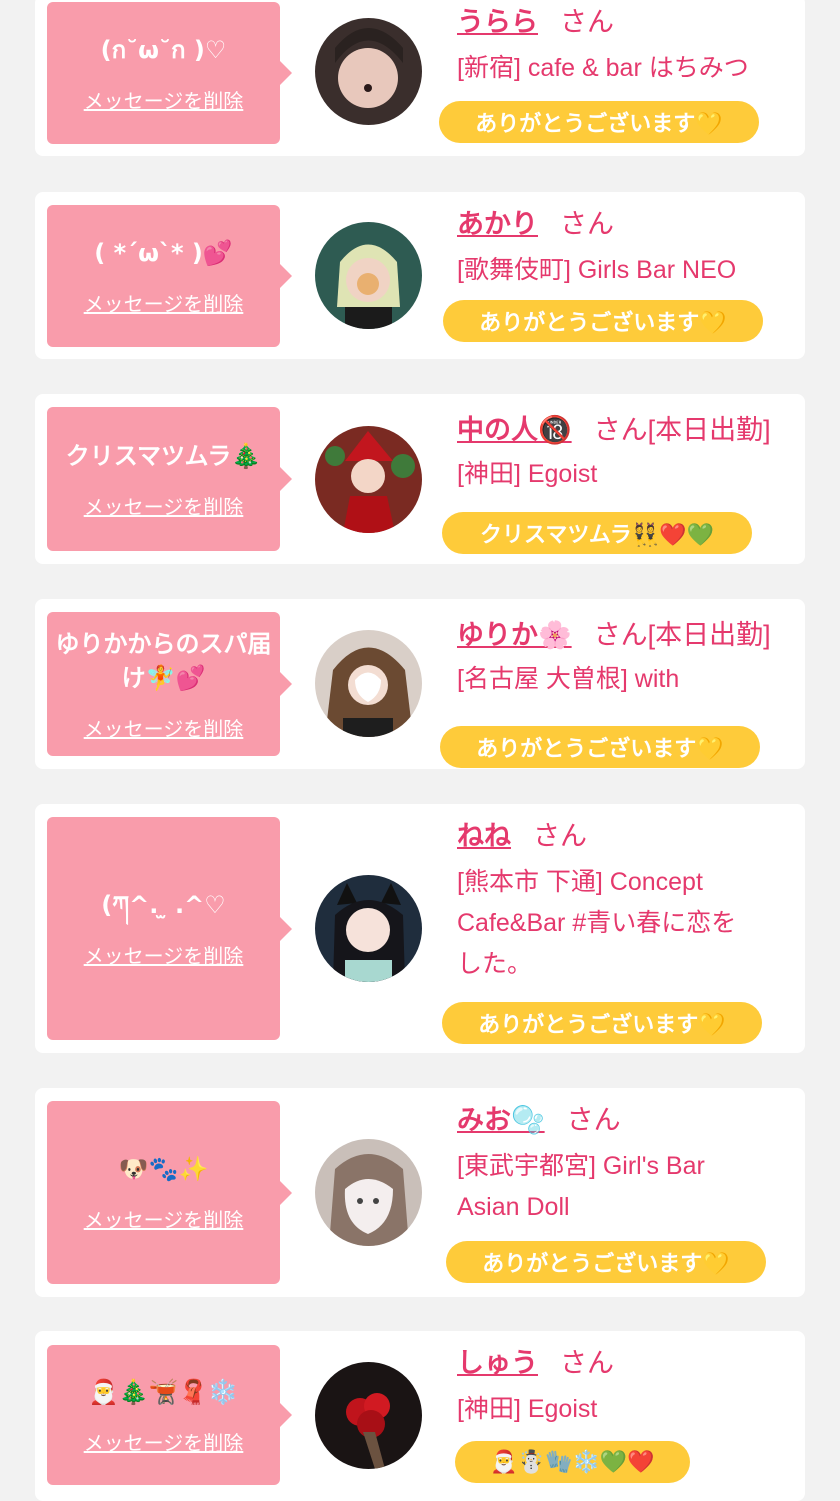 This screenshot has height=1501, width=840. Describe the element at coordinates (513, 1207) in the screenshot. I see `shop-line: Asian Doll` at that location.